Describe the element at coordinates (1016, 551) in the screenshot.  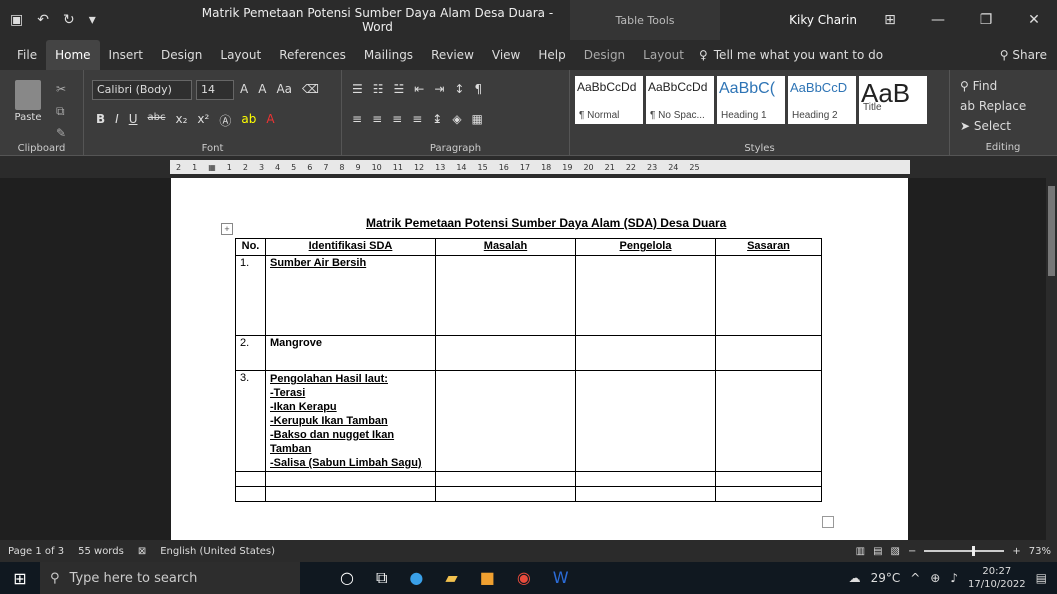
I see `zoom-in-icon: +` at that location.